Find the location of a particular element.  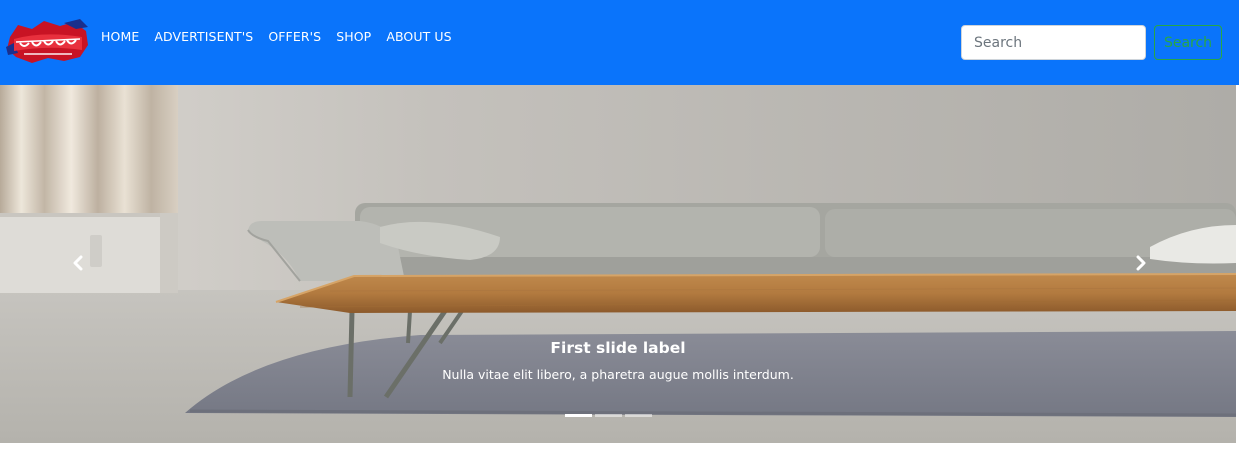

carousel-indicators is located at coordinates (608, 415).